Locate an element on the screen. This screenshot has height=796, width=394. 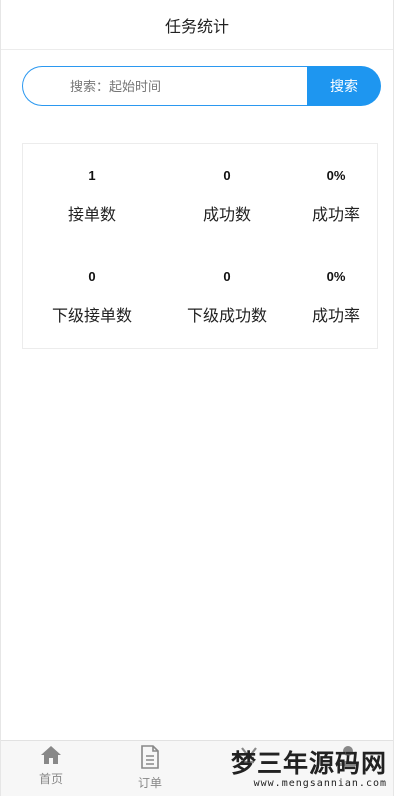
search-bar: 搜索 is located at coordinates (201, 86).